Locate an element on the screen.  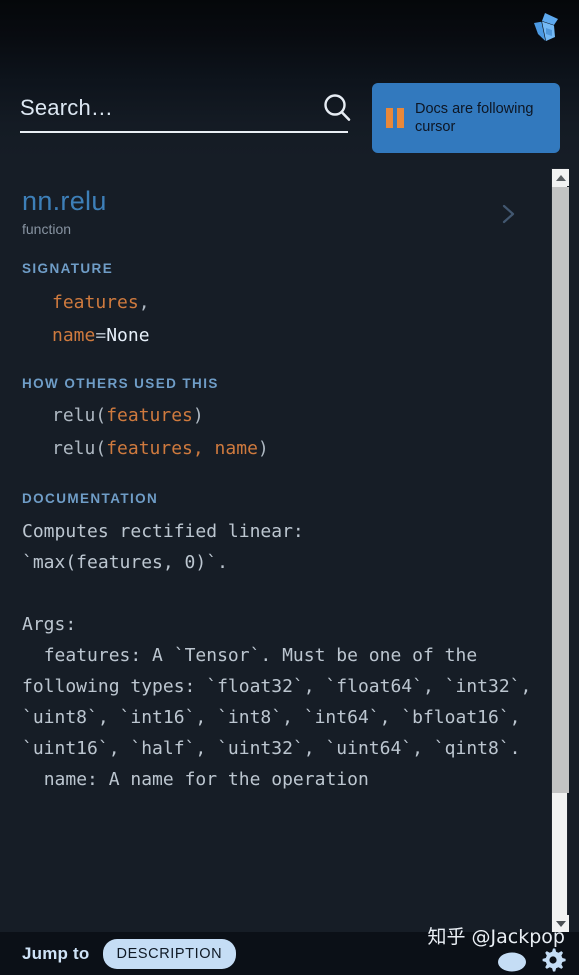
search-container is located at coordinates (185, 113).